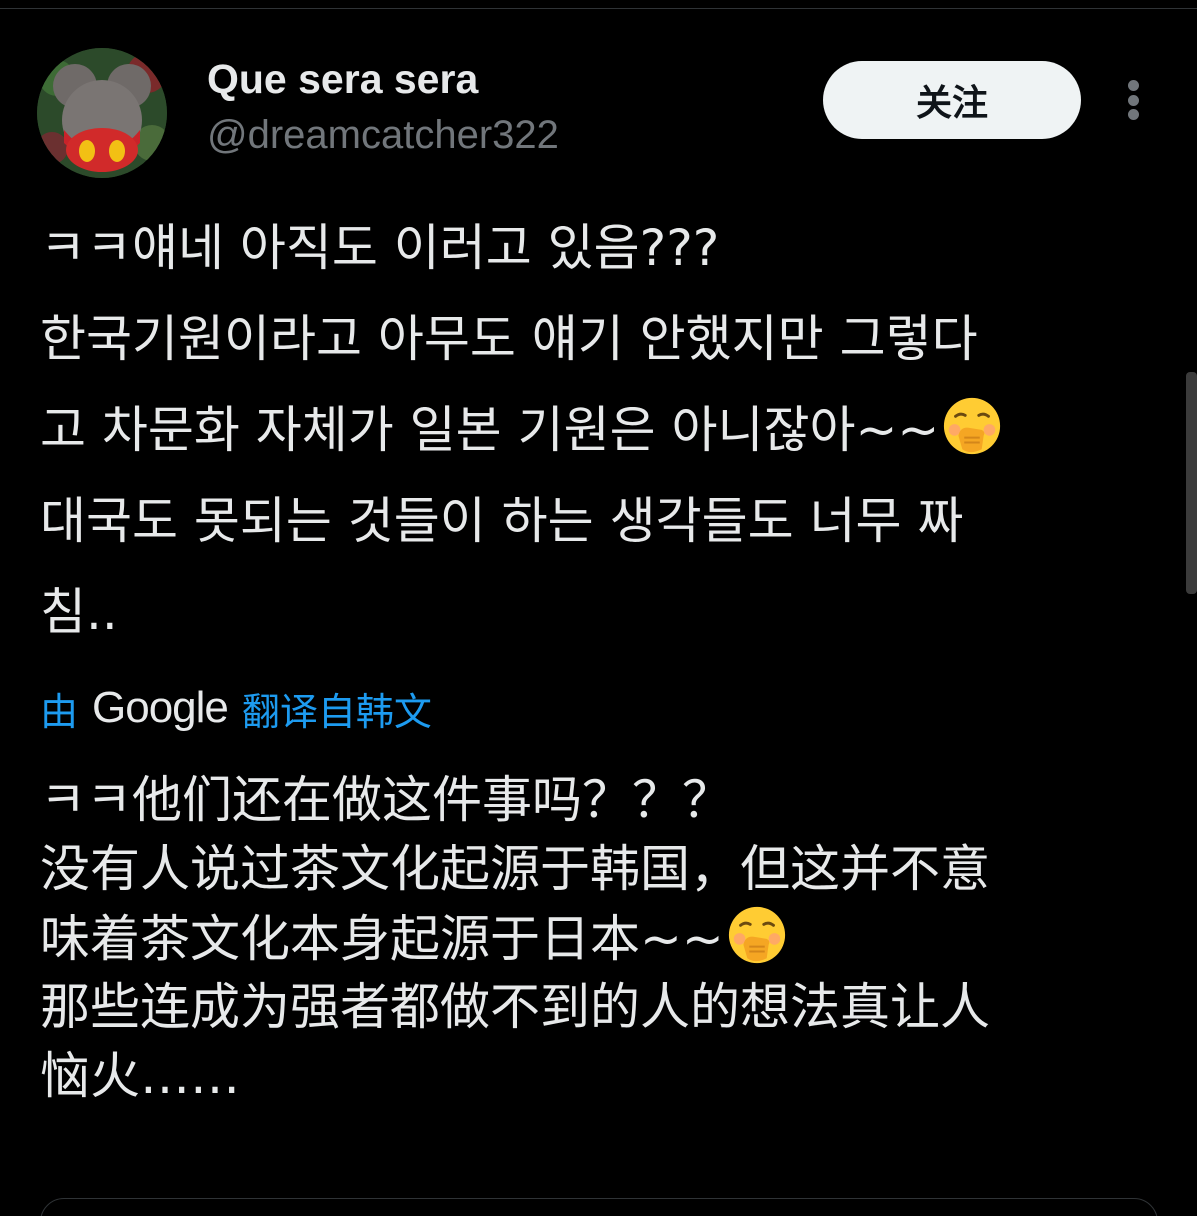  I want to click on divider, so click(598, 8).